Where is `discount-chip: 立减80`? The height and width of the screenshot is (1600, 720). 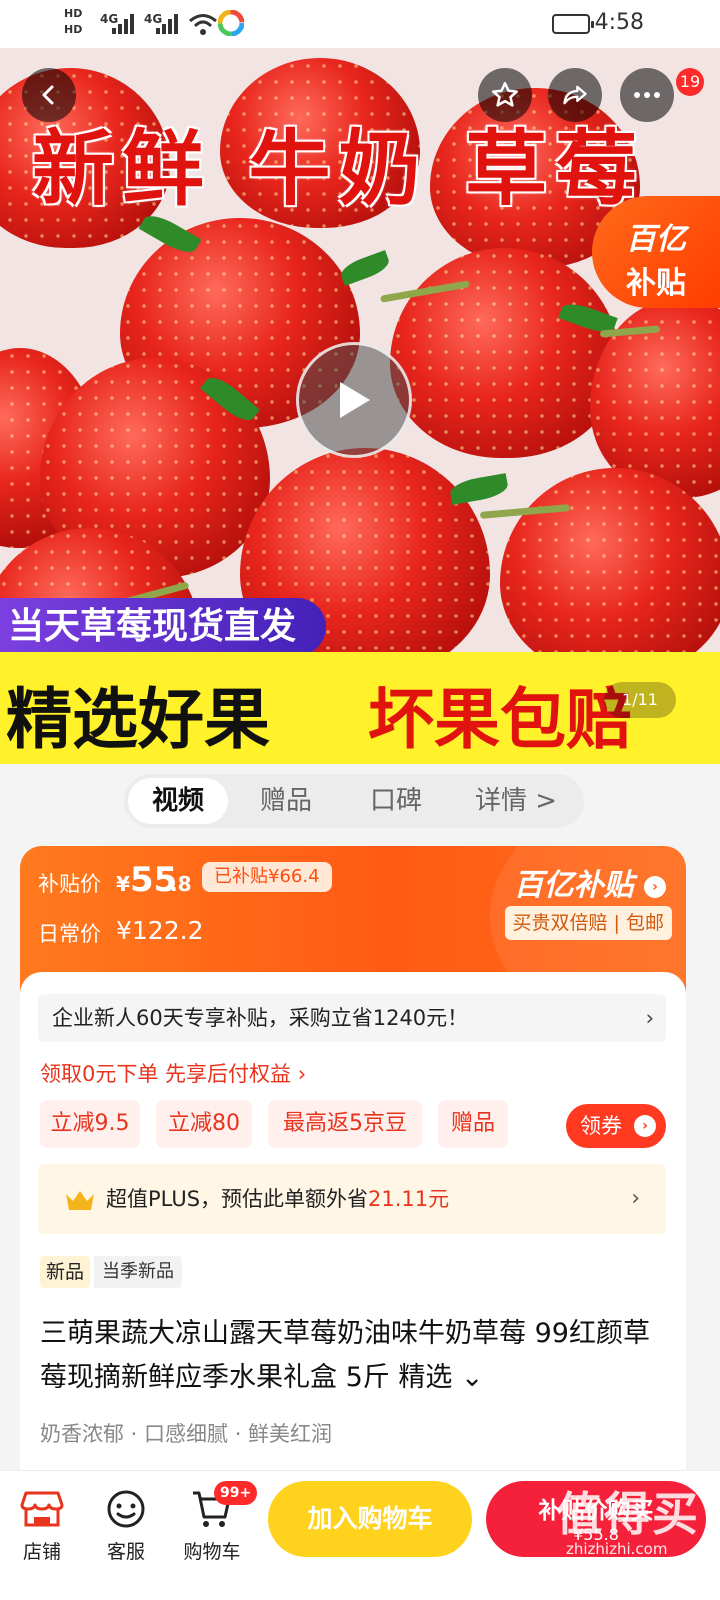 discount-chip: 立减80 is located at coordinates (204, 1124).